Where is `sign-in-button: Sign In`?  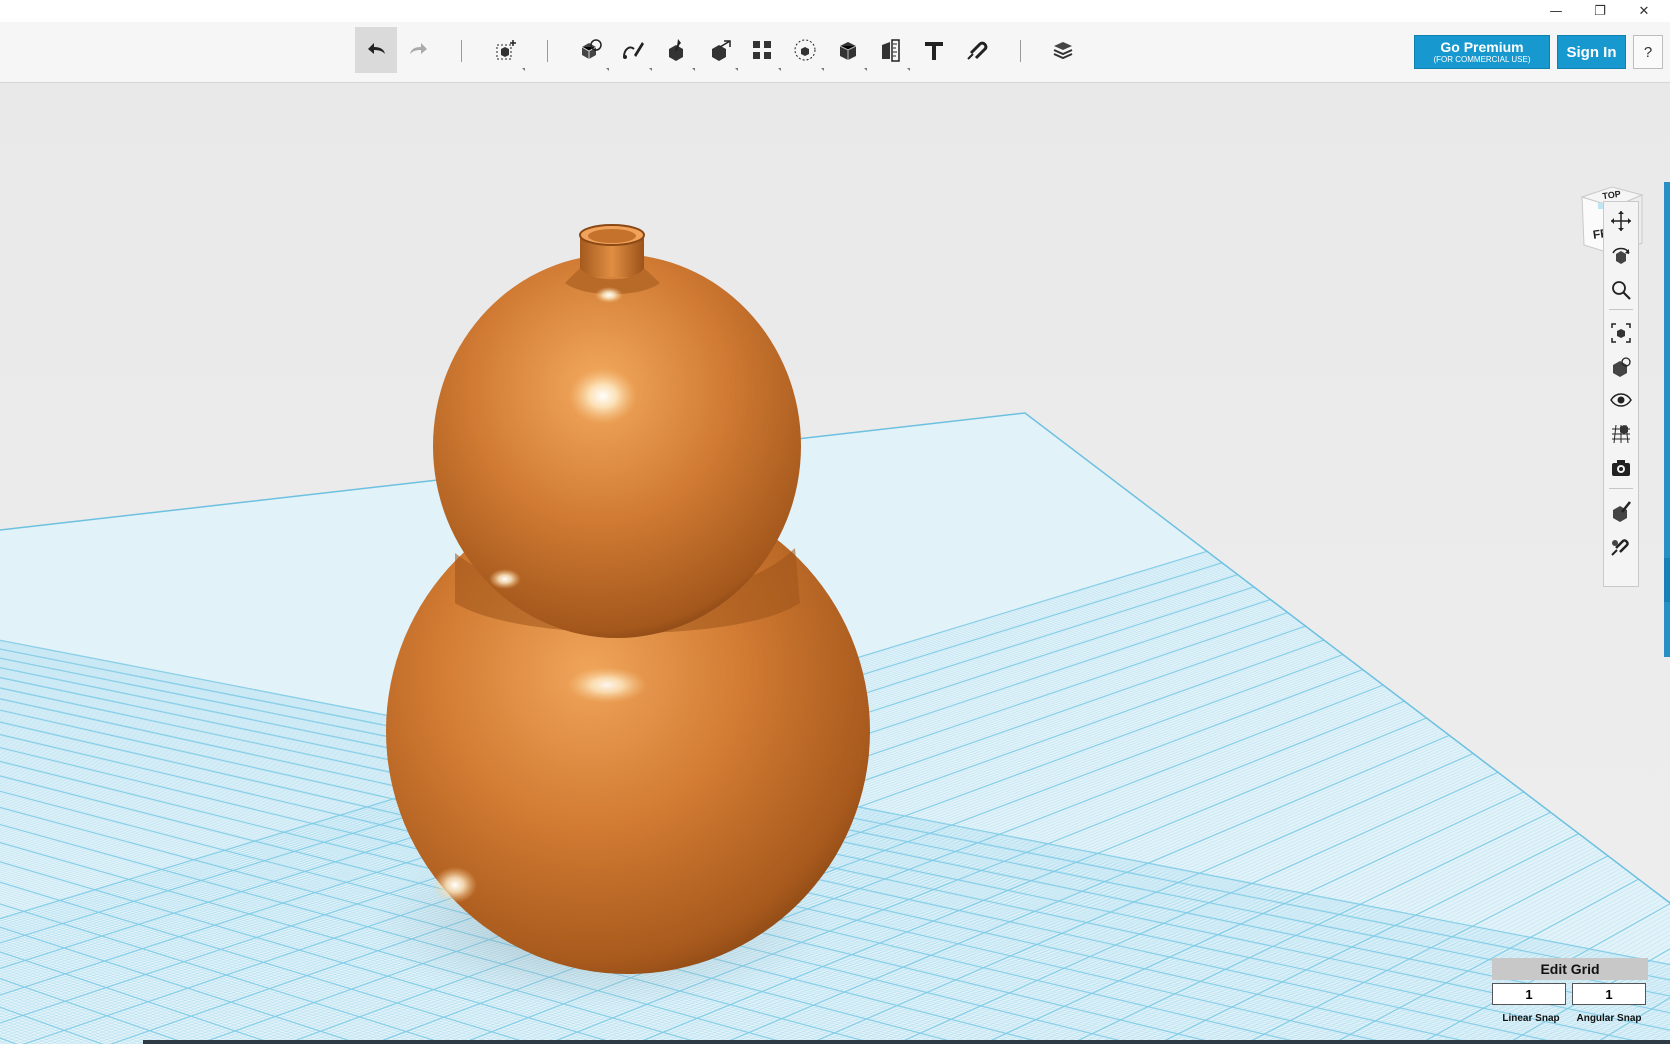 sign-in-button: Sign In is located at coordinates (1591, 52).